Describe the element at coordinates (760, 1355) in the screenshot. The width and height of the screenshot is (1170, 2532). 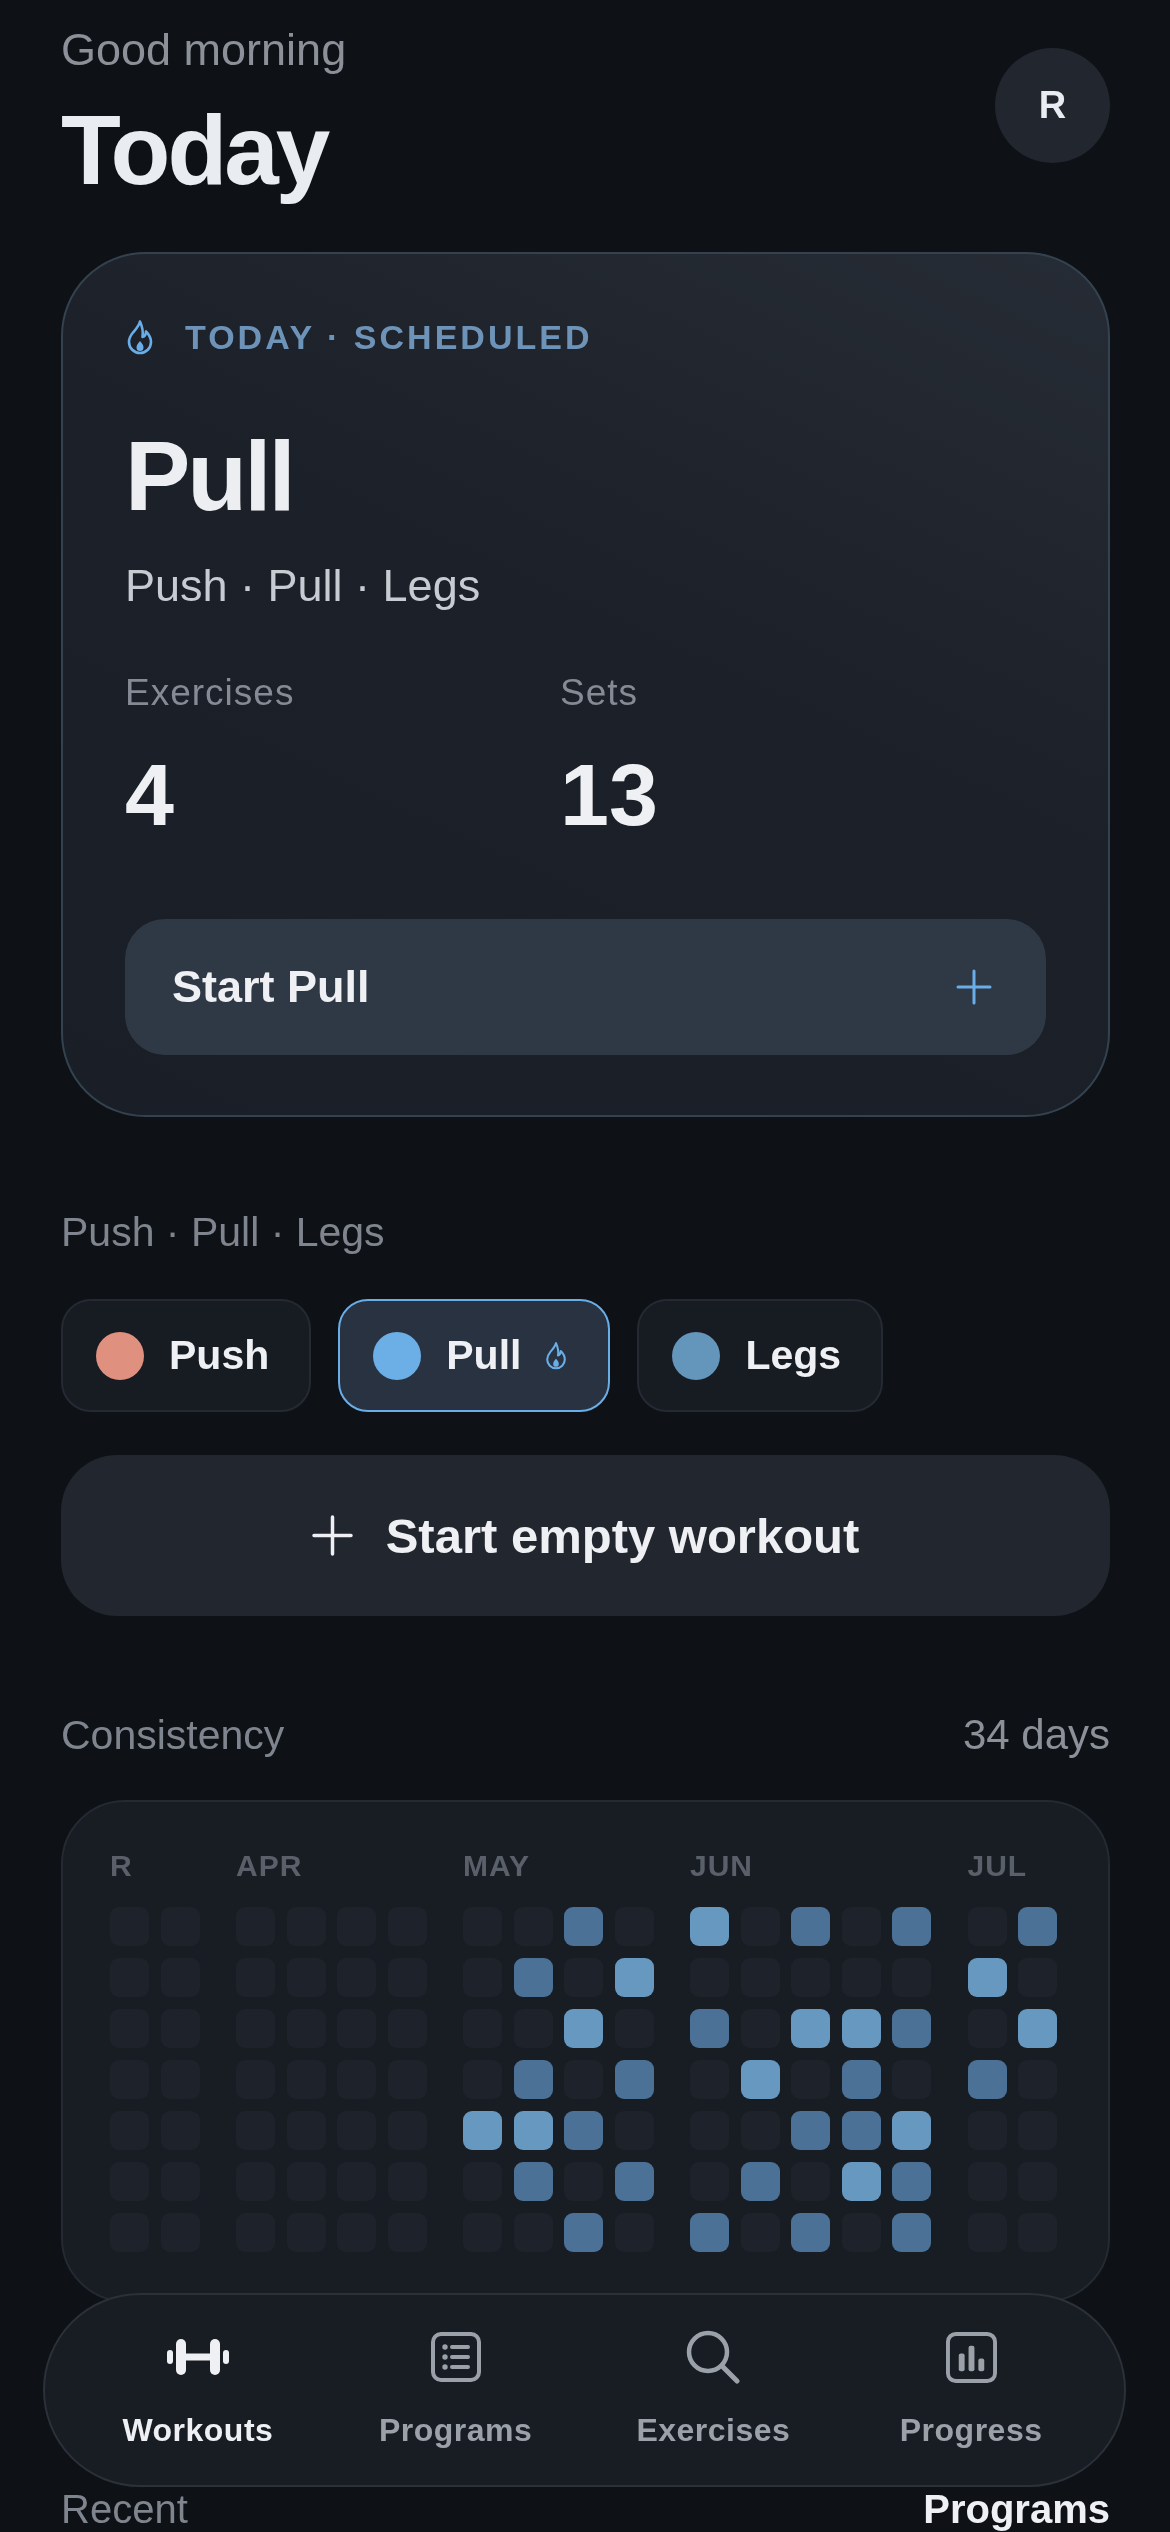
I see `workout-day-chip: Legs` at that location.